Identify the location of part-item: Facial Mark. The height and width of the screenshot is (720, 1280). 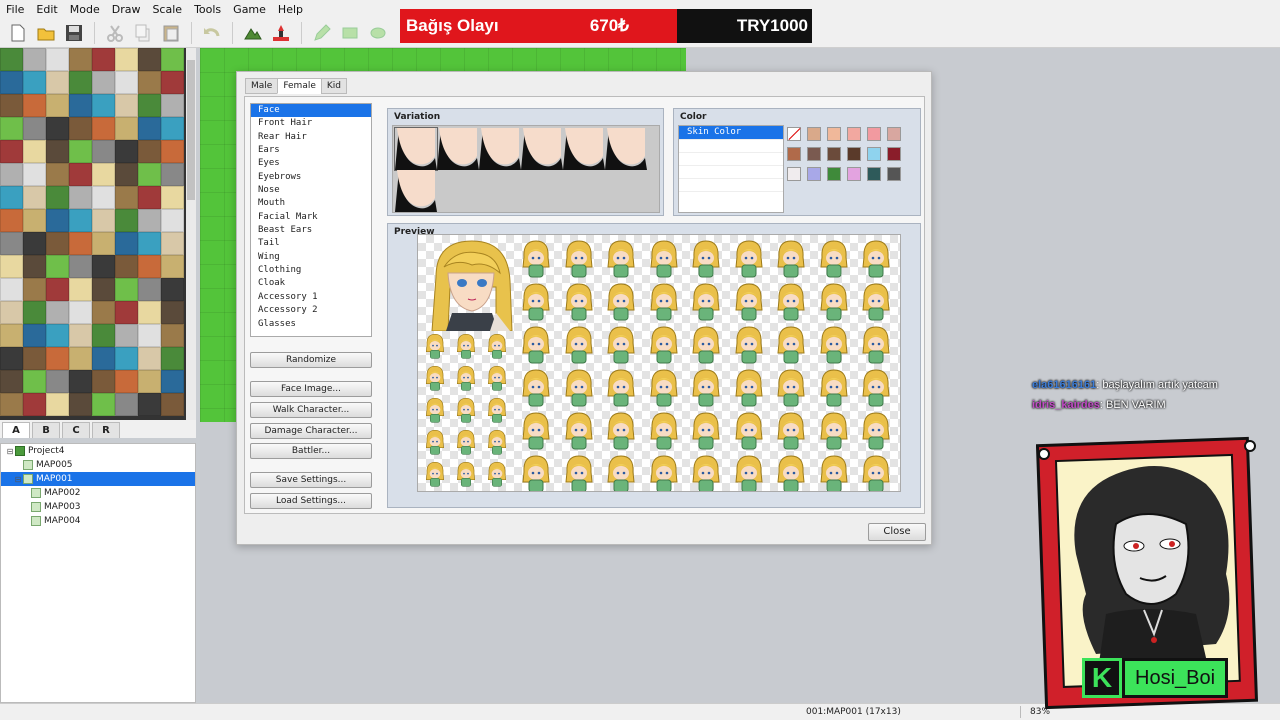
(311, 217).